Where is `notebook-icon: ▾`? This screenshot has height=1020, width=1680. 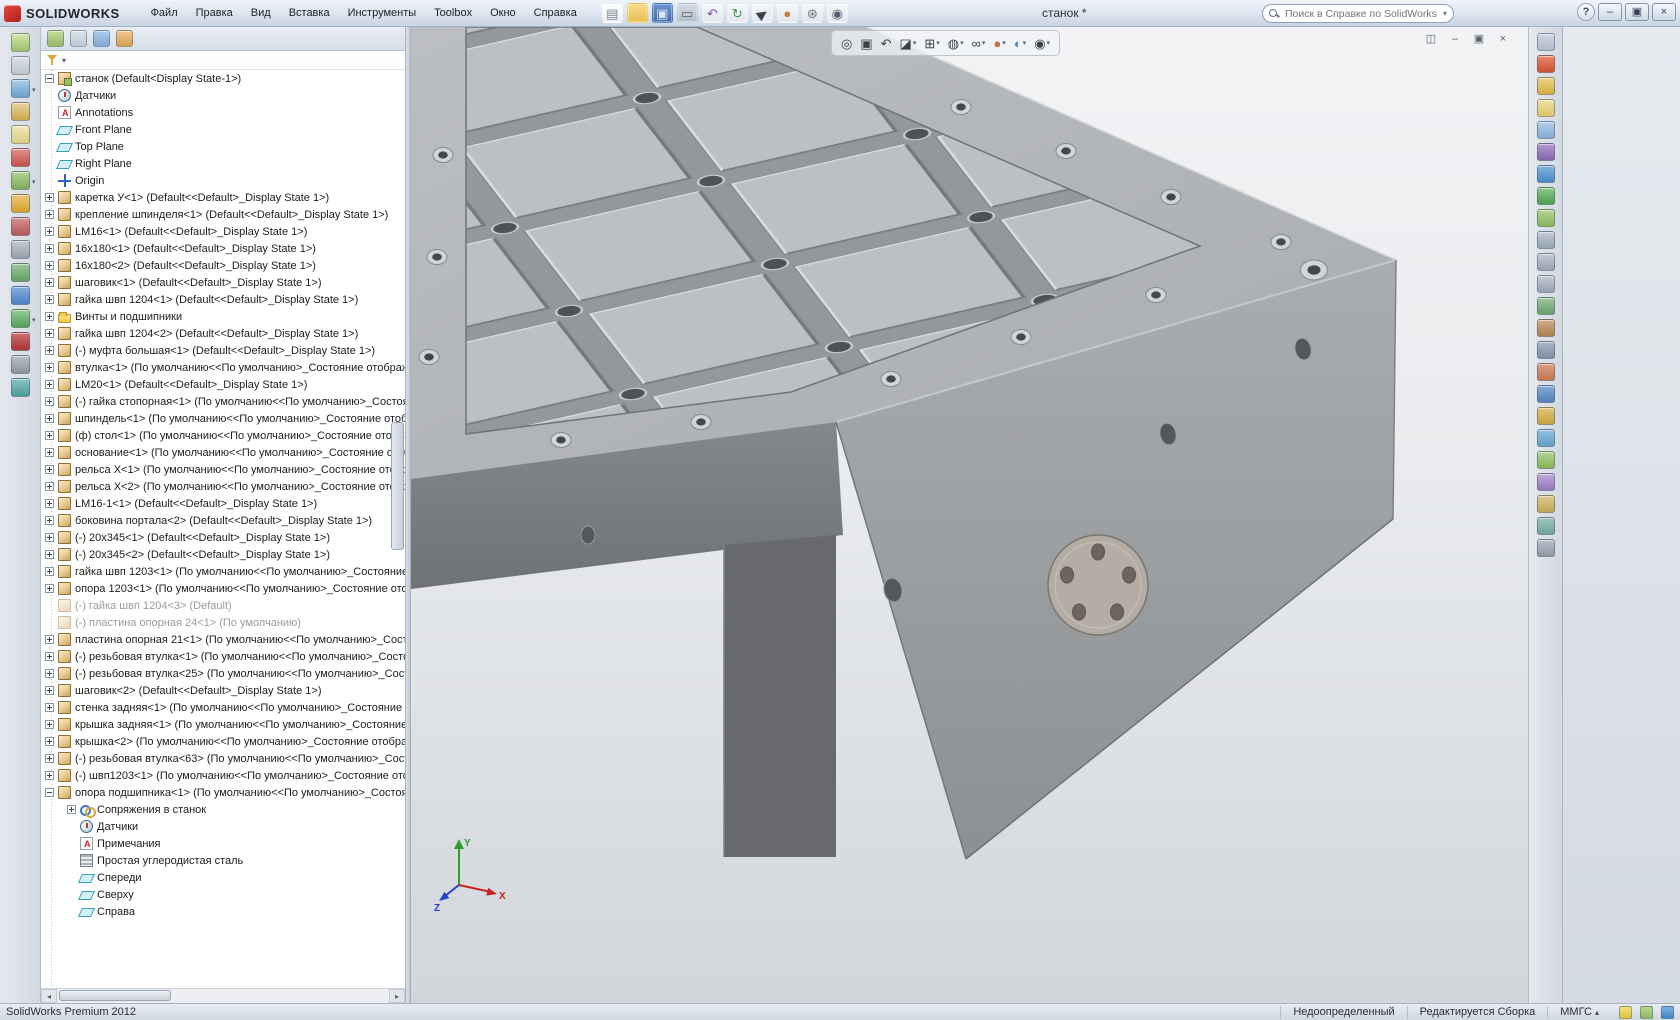 notebook-icon: ▾ is located at coordinates (20, 111).